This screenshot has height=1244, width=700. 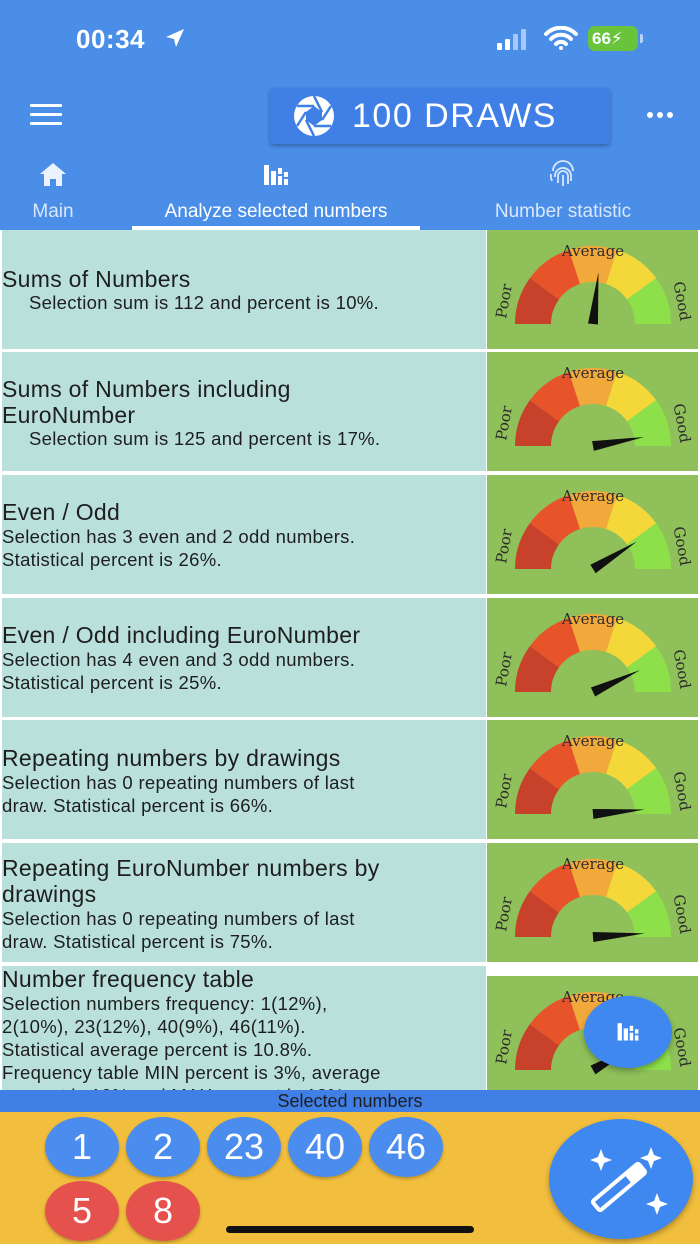 I want to click on tab-main: Main, so click(x=53, y=192).